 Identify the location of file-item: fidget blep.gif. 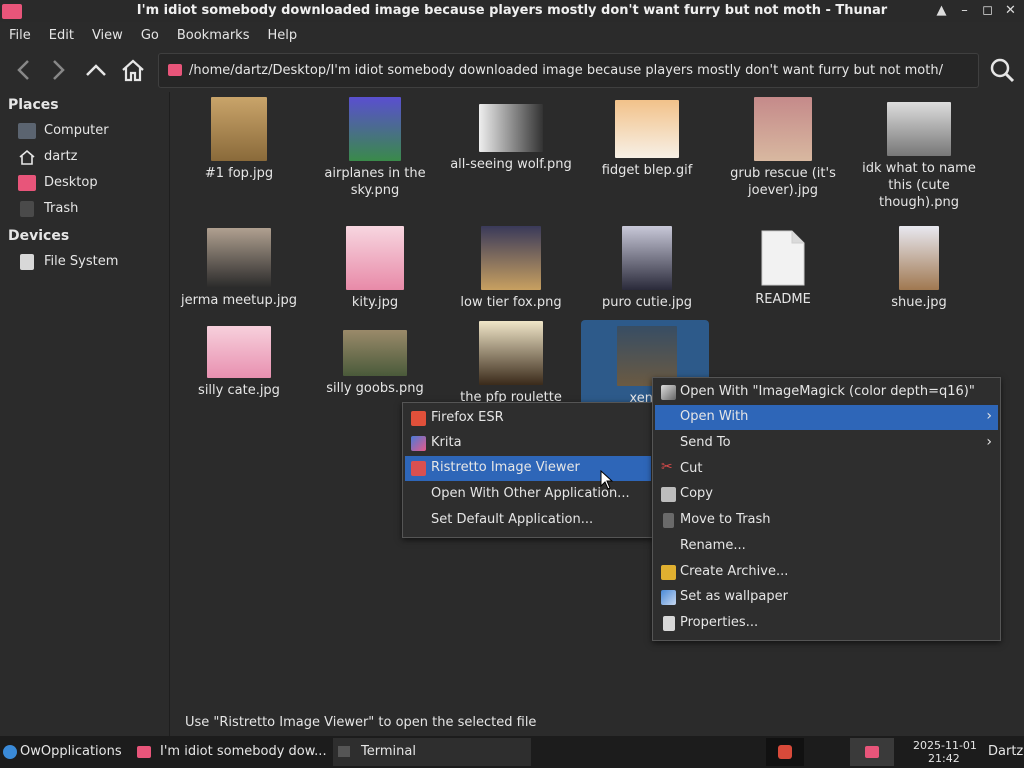
(647, 139).